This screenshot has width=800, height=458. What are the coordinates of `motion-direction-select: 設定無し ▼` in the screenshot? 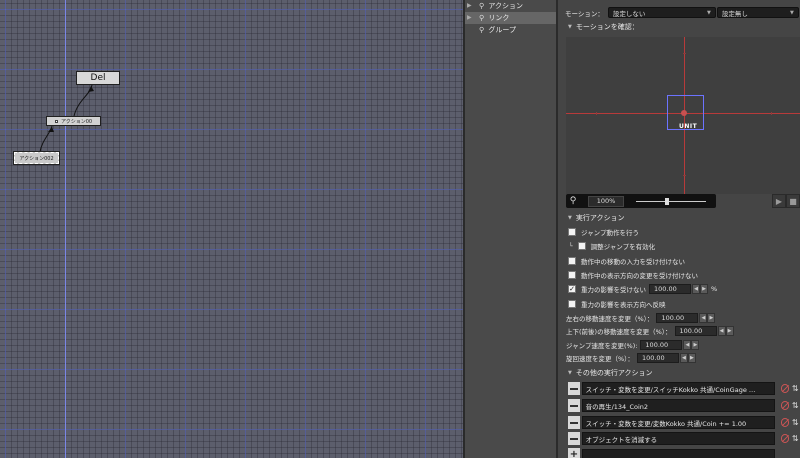 It's located at (757, 12).